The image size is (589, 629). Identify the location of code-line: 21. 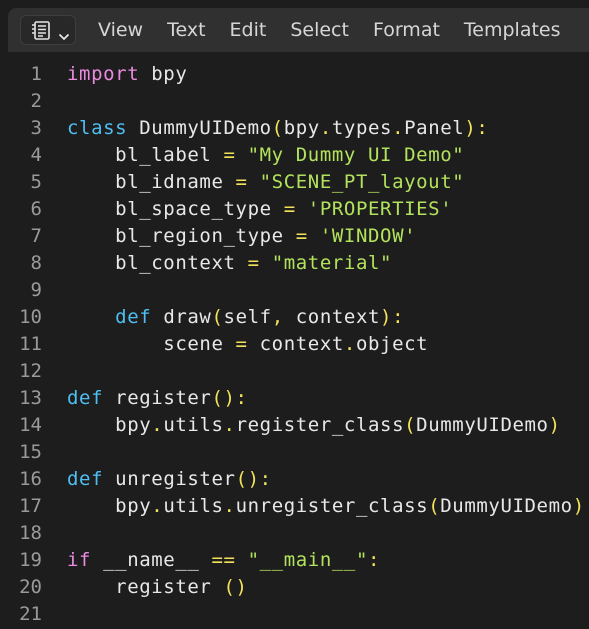
(298, 614).